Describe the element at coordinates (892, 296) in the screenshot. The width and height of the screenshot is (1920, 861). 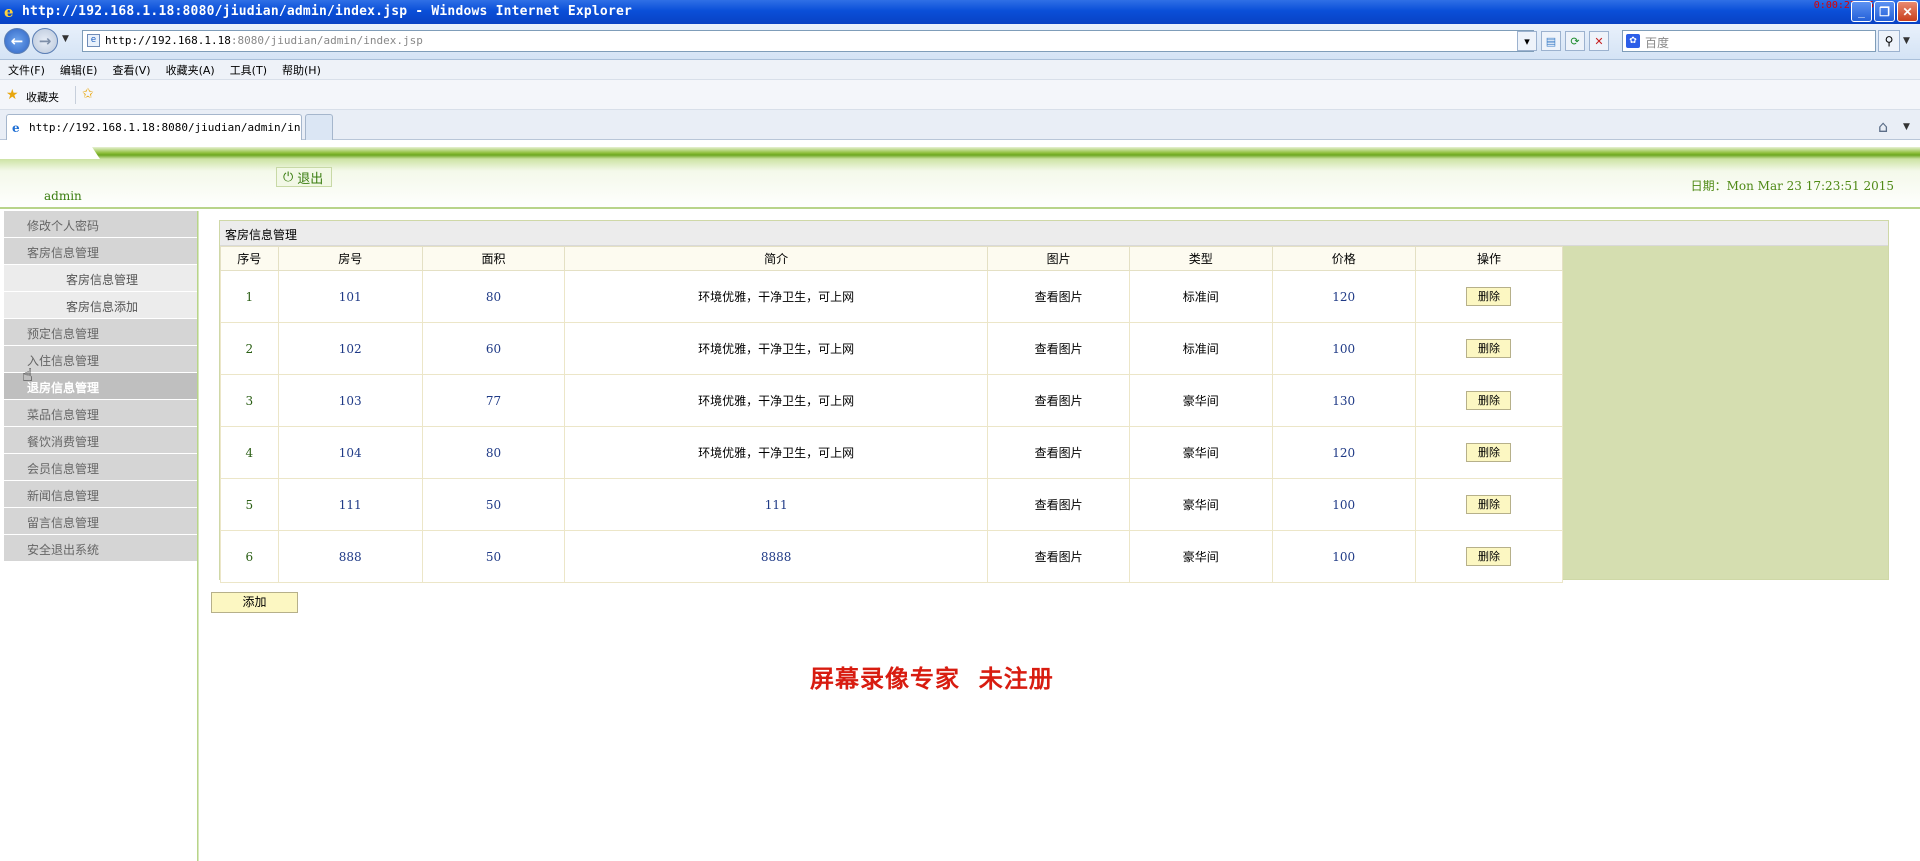
I see `table-row: 1 101 80 环境优雅，干净卫生，可上网 查看图片 标准间 120 删除` at that location.